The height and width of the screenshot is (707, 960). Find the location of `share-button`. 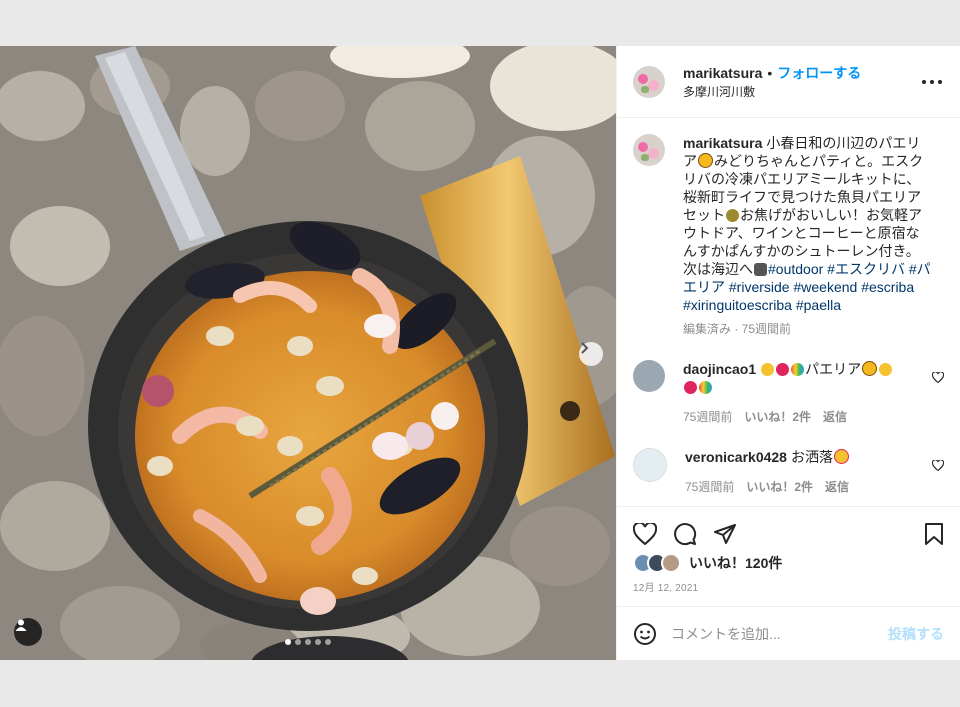

share-button is located at coordinates (725, 534).